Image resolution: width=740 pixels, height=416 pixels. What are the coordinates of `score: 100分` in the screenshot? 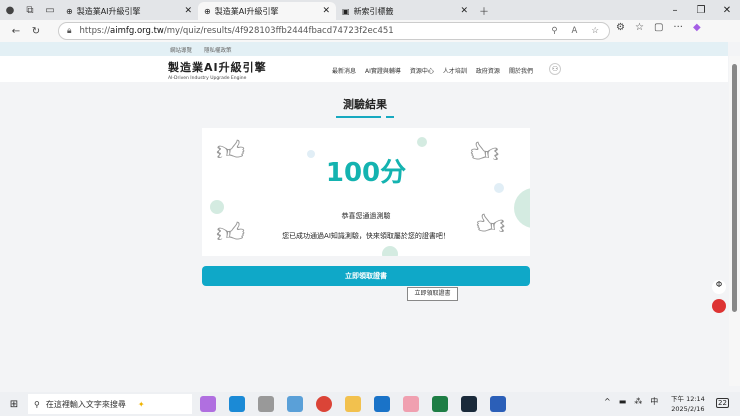 It's located at (366, 173).